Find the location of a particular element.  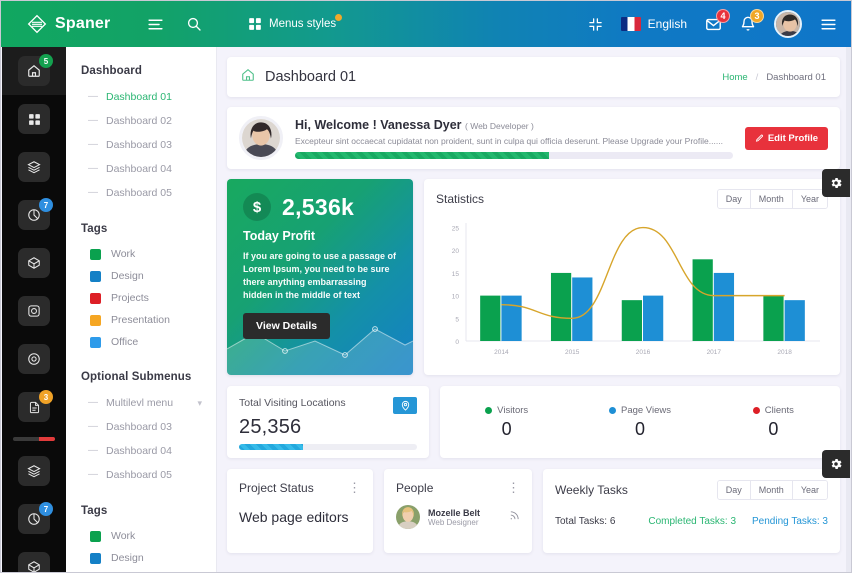

sidebar-item-dashboard-02: — Dashboard 02 is located at coordinates (141, 121).